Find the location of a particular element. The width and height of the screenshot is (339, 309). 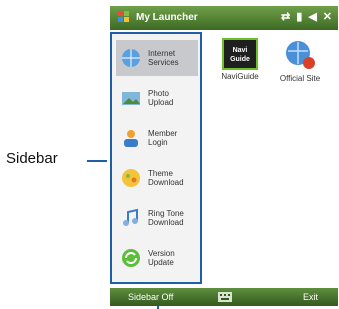

sidebar-item-photo-upload: Photo Upload is located at coordinates (157, 98).